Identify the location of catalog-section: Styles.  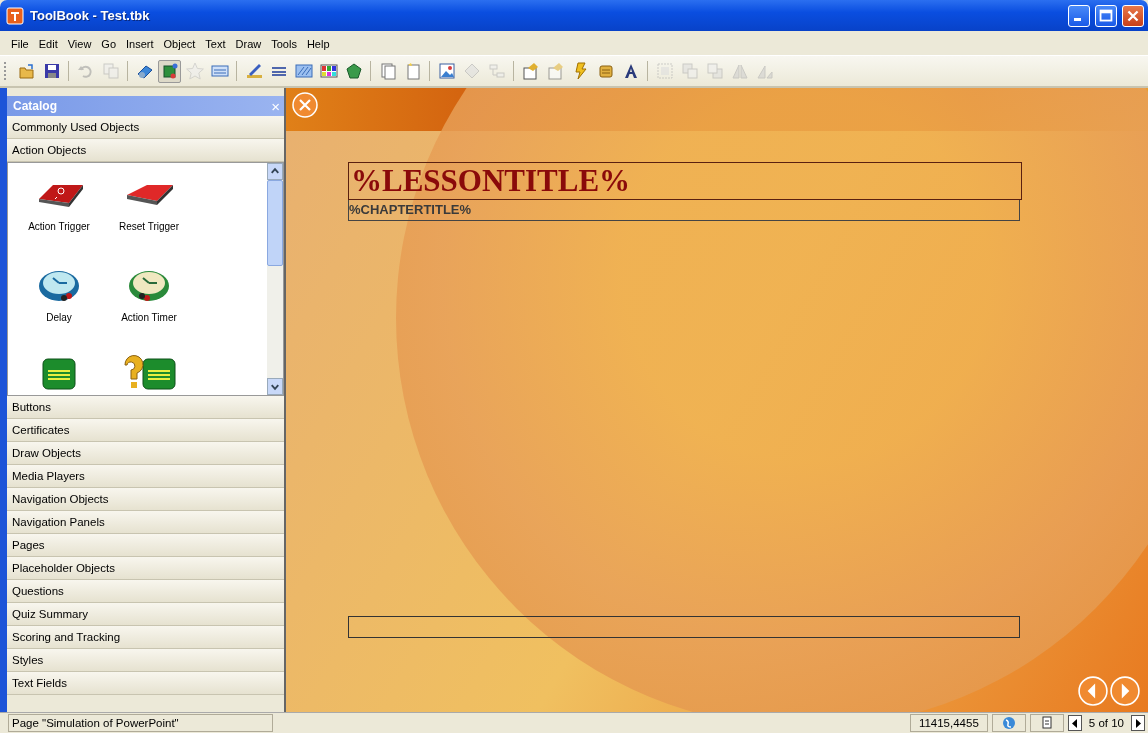
(145, 660).